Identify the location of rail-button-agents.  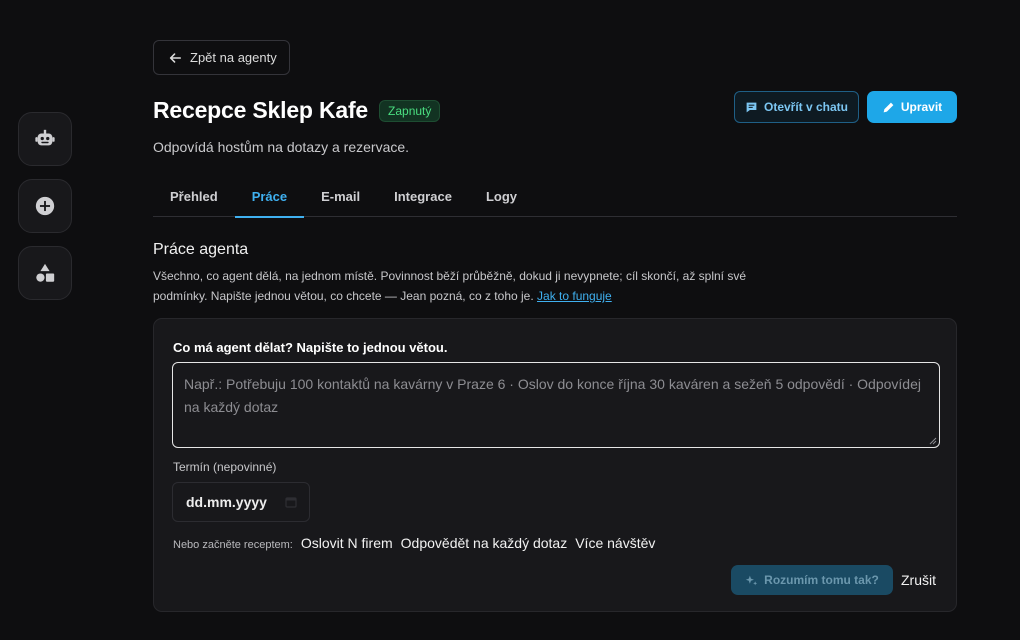
(45, 139).